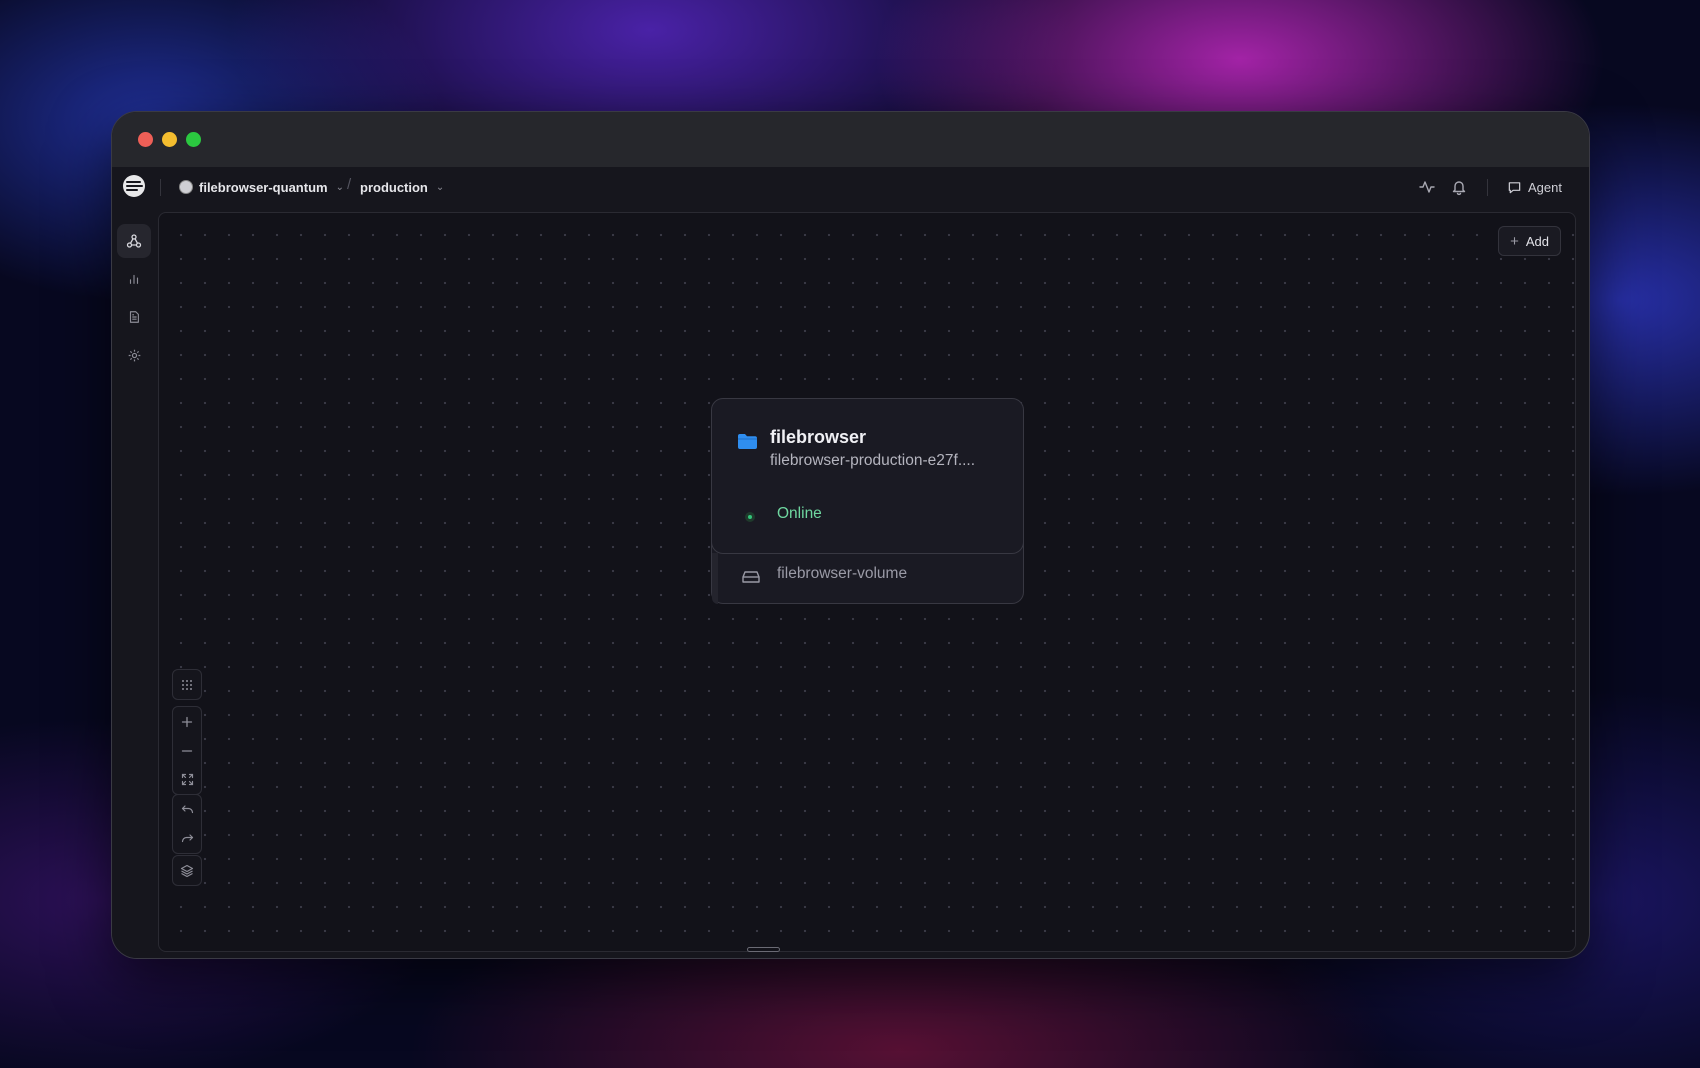  Describe the element at coordinates (1427, 187) in the screenshot. I see `activity-icon` at that location.